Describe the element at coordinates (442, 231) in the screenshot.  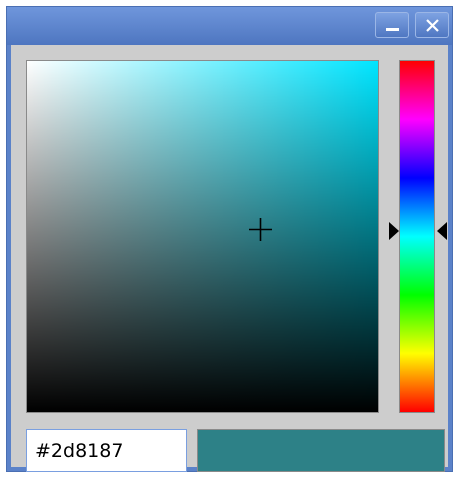
I see `hue-arrow-right-icon` at that location.